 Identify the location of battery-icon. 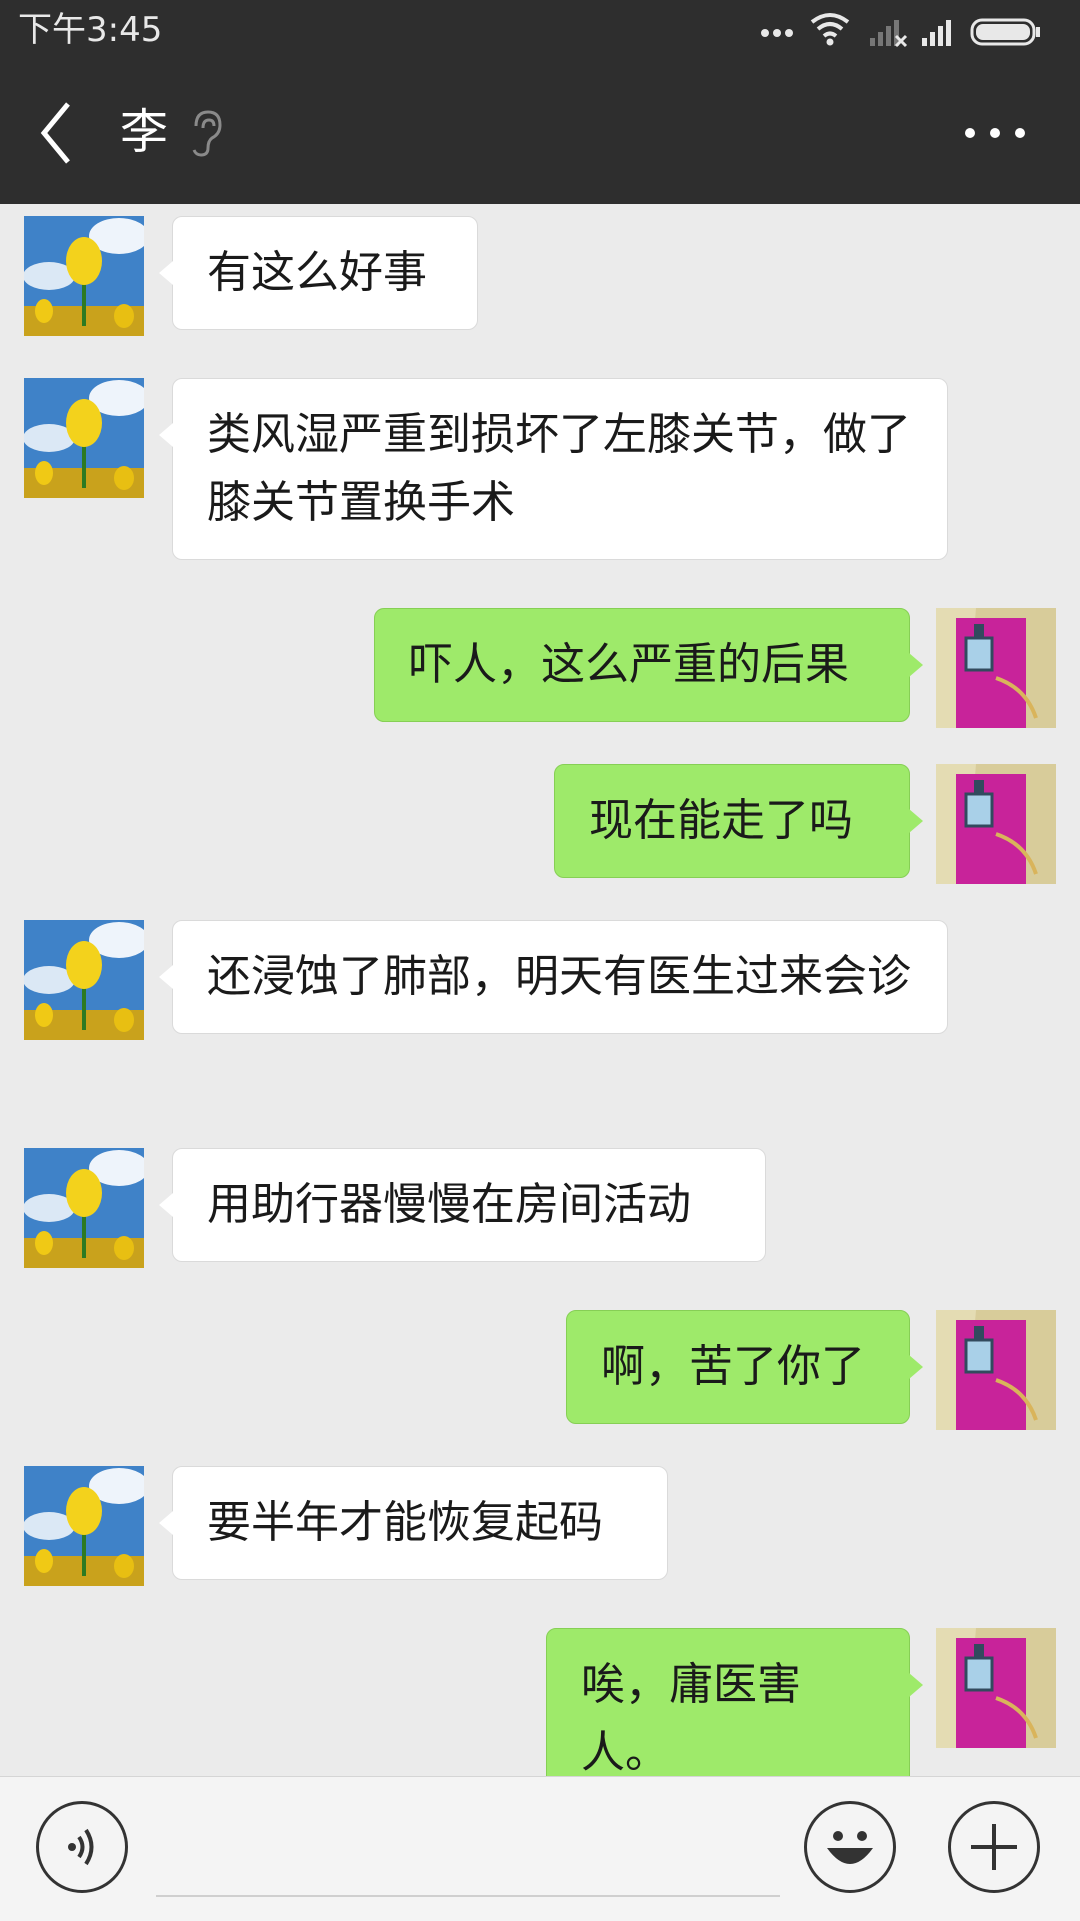
(1005, 32).